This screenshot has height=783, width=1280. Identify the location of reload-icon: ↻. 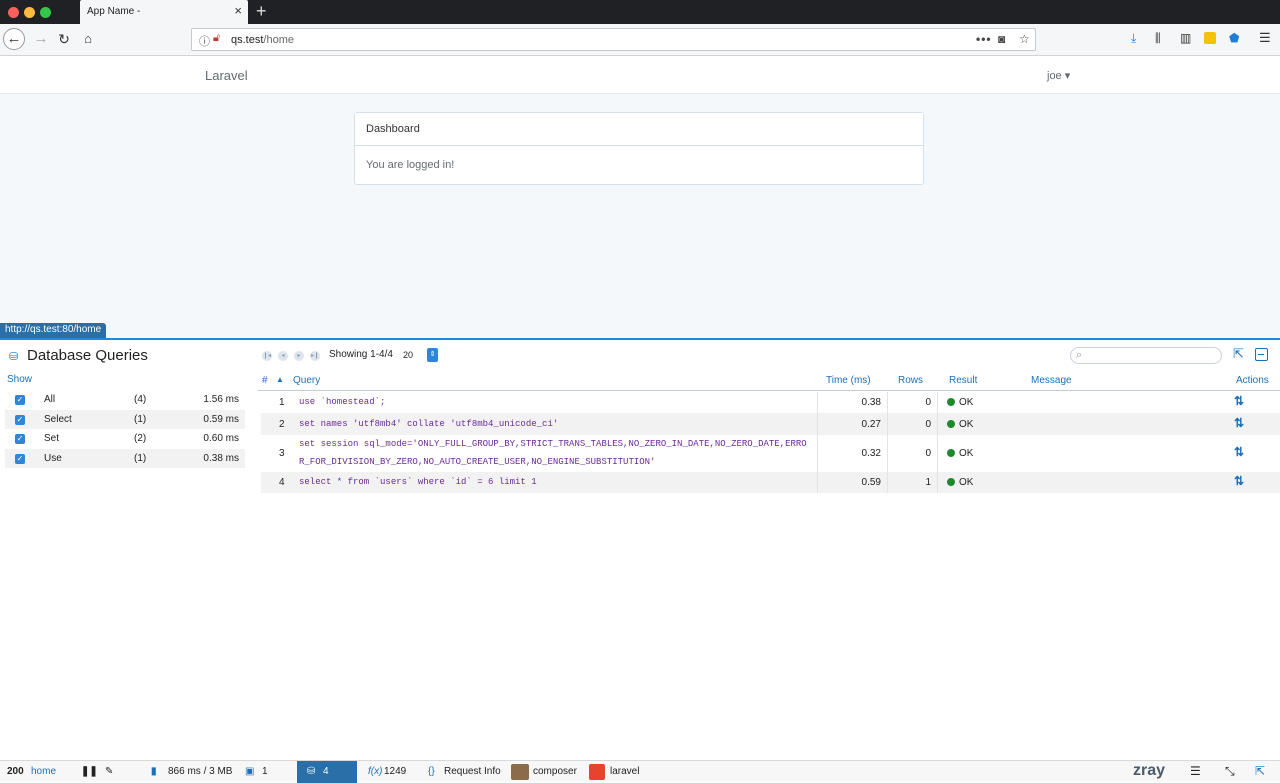
(64, 39).